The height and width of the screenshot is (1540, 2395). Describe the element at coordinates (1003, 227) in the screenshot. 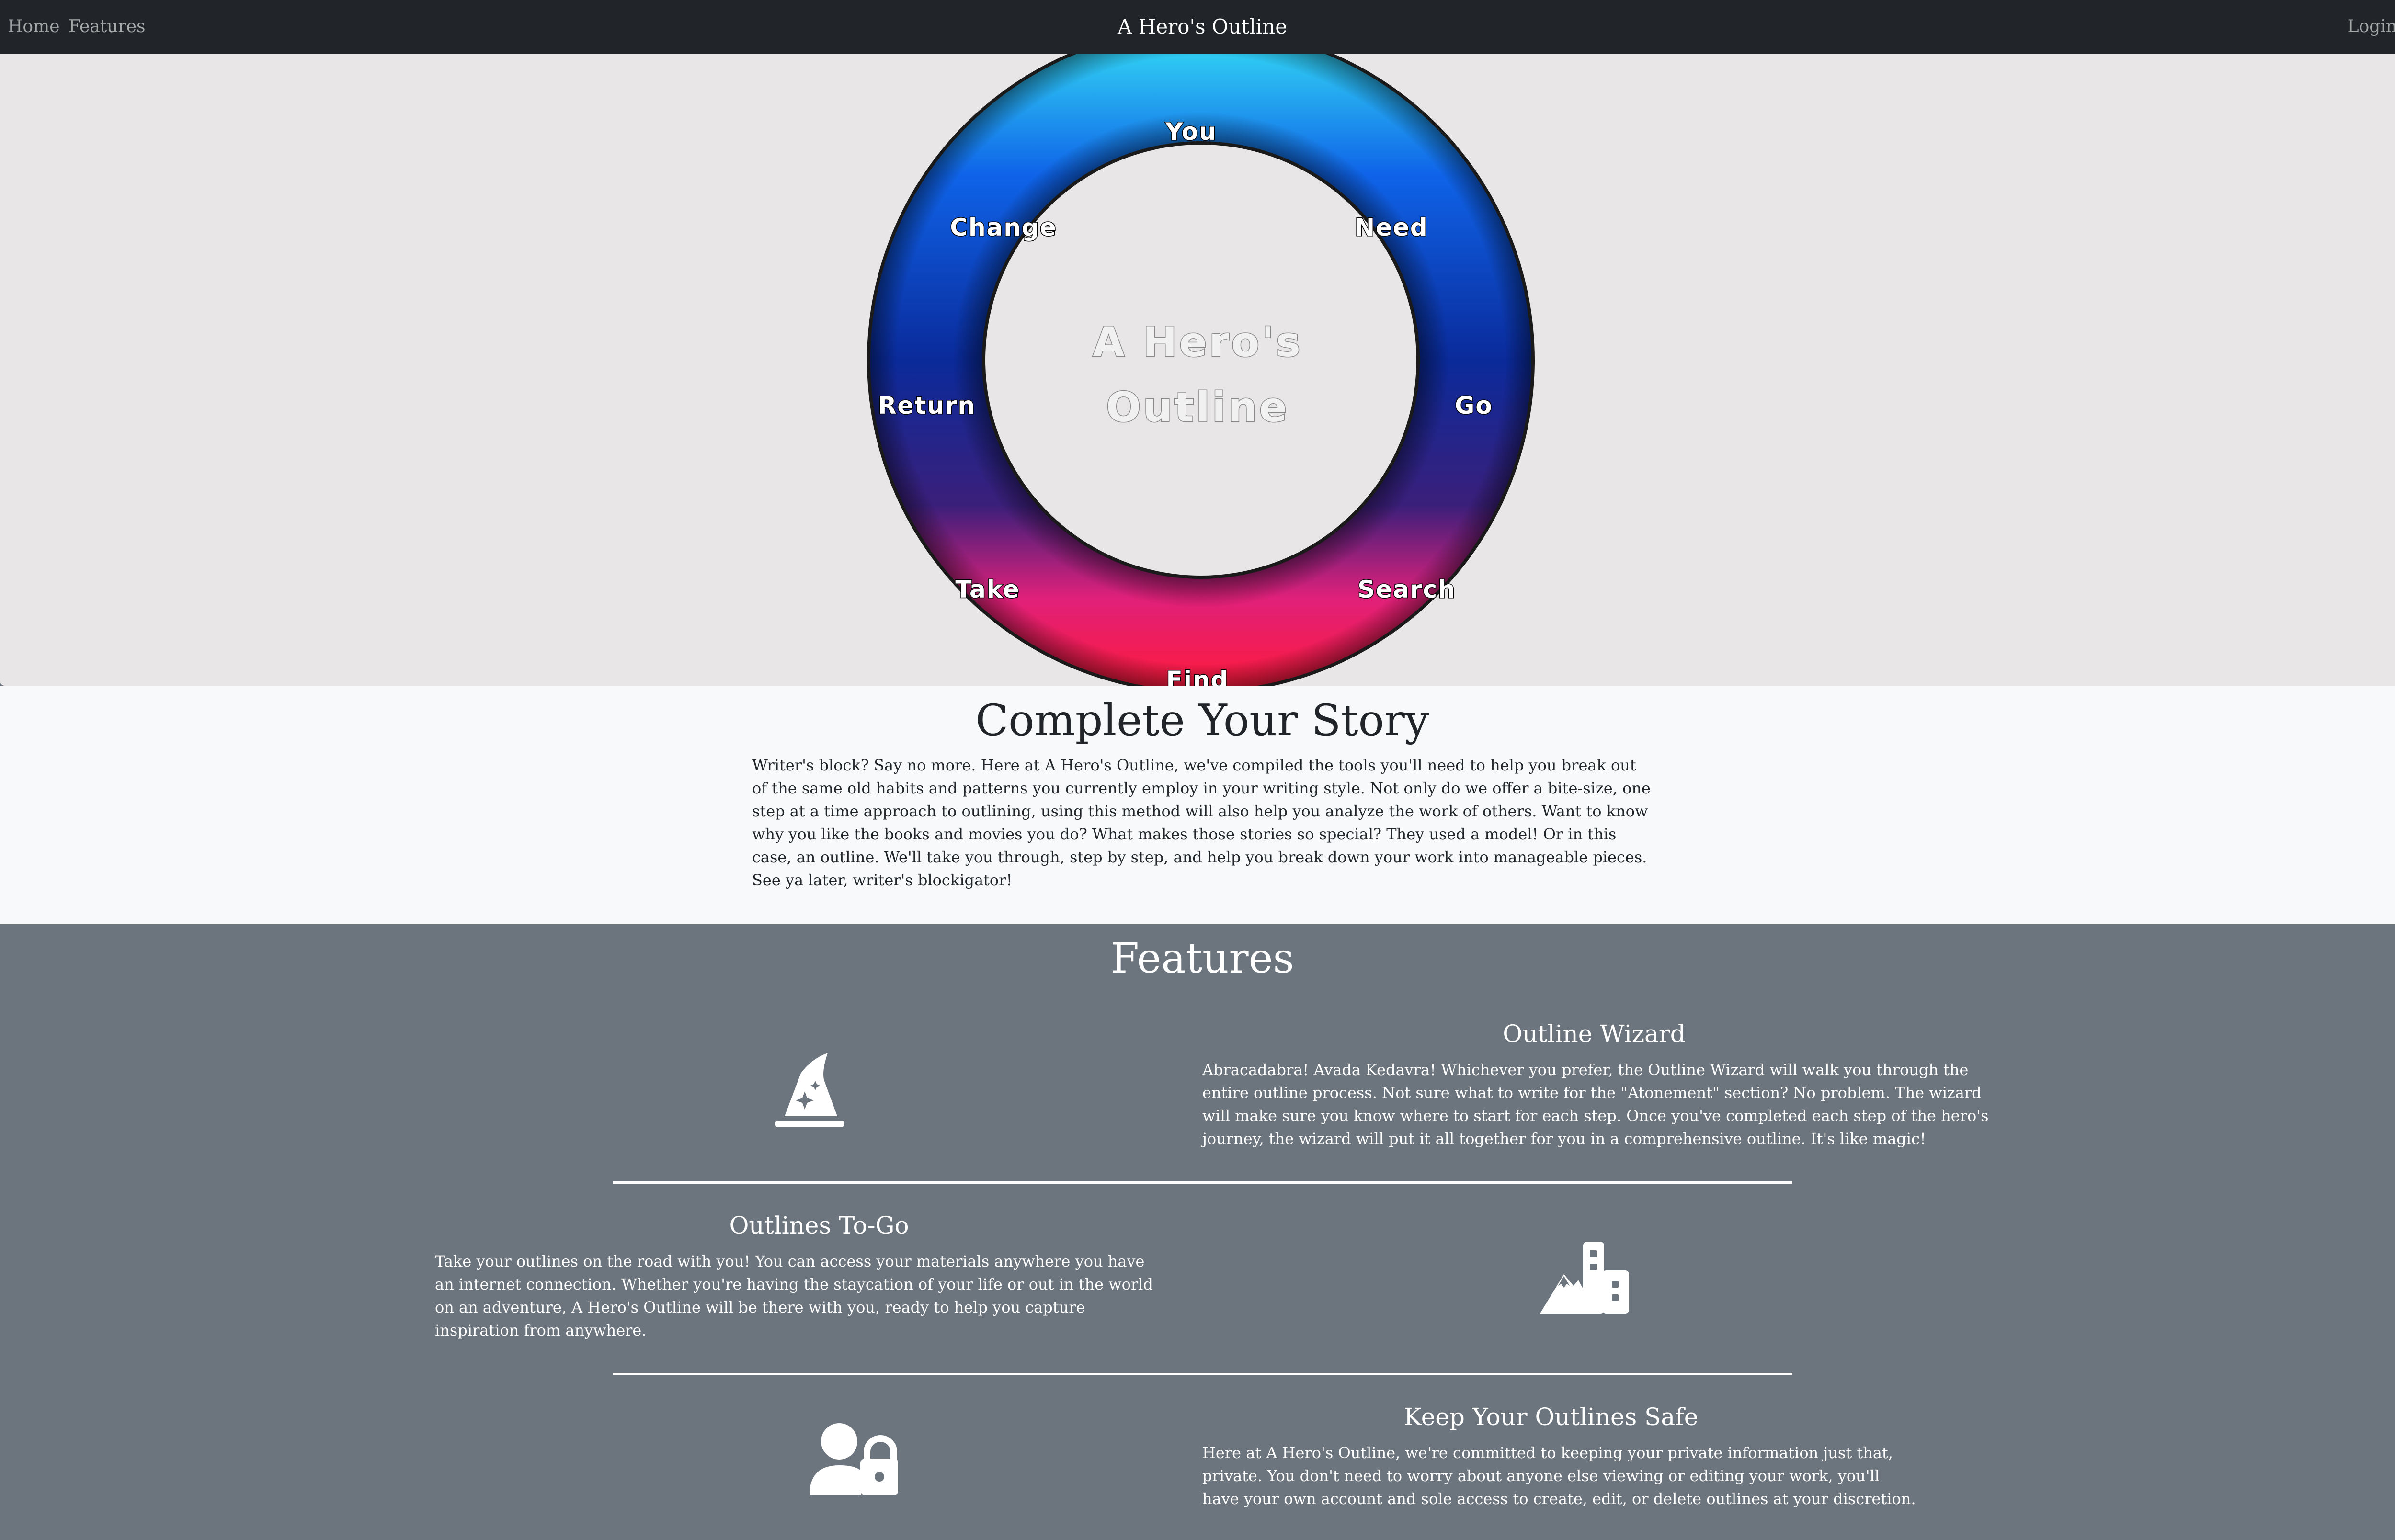

I see `wheel-step-change: Change` at that location.